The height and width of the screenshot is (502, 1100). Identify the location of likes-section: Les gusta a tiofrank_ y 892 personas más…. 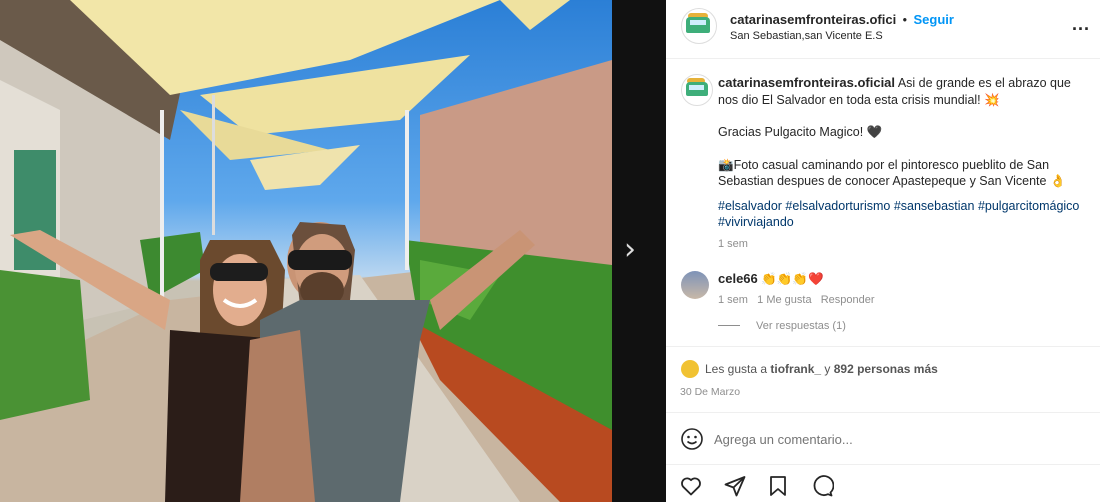
(883, 379).